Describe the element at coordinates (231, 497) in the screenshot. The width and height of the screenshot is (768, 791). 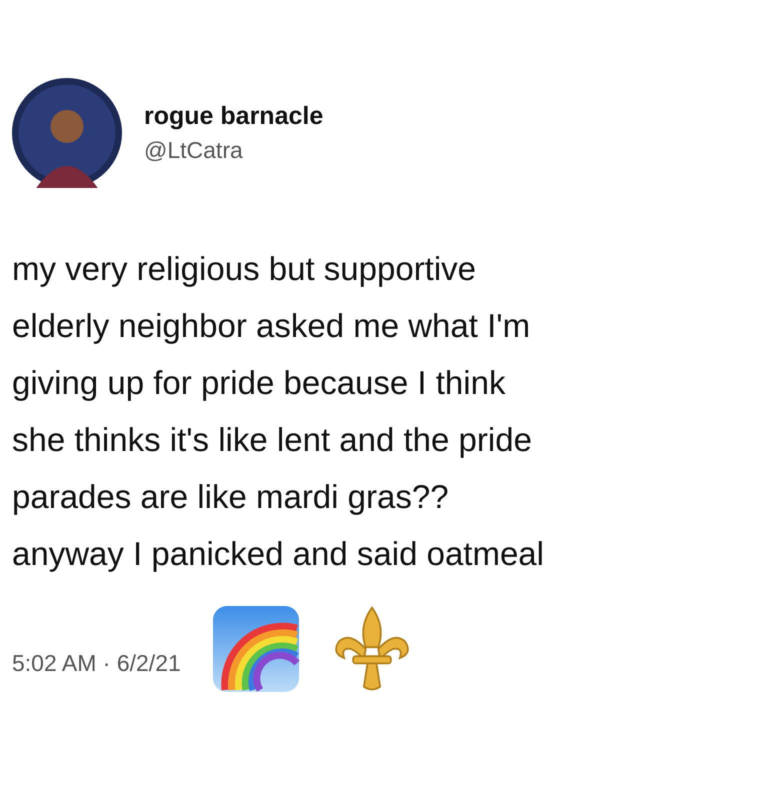
I see `tweet-text-line: parades are like mardi gras??` at that location.